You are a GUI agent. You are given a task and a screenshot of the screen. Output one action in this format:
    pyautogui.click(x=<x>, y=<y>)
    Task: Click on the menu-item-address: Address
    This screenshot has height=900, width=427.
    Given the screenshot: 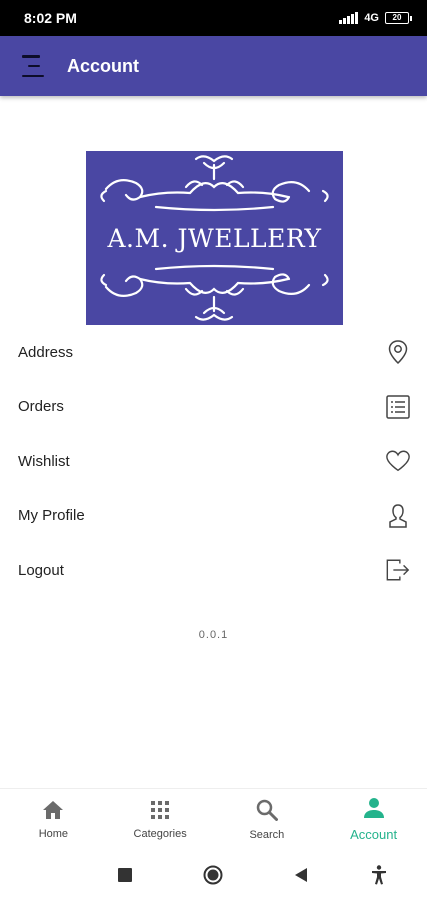 What is the action you would take?
    pyautogui.click(x=213, y=352)
    